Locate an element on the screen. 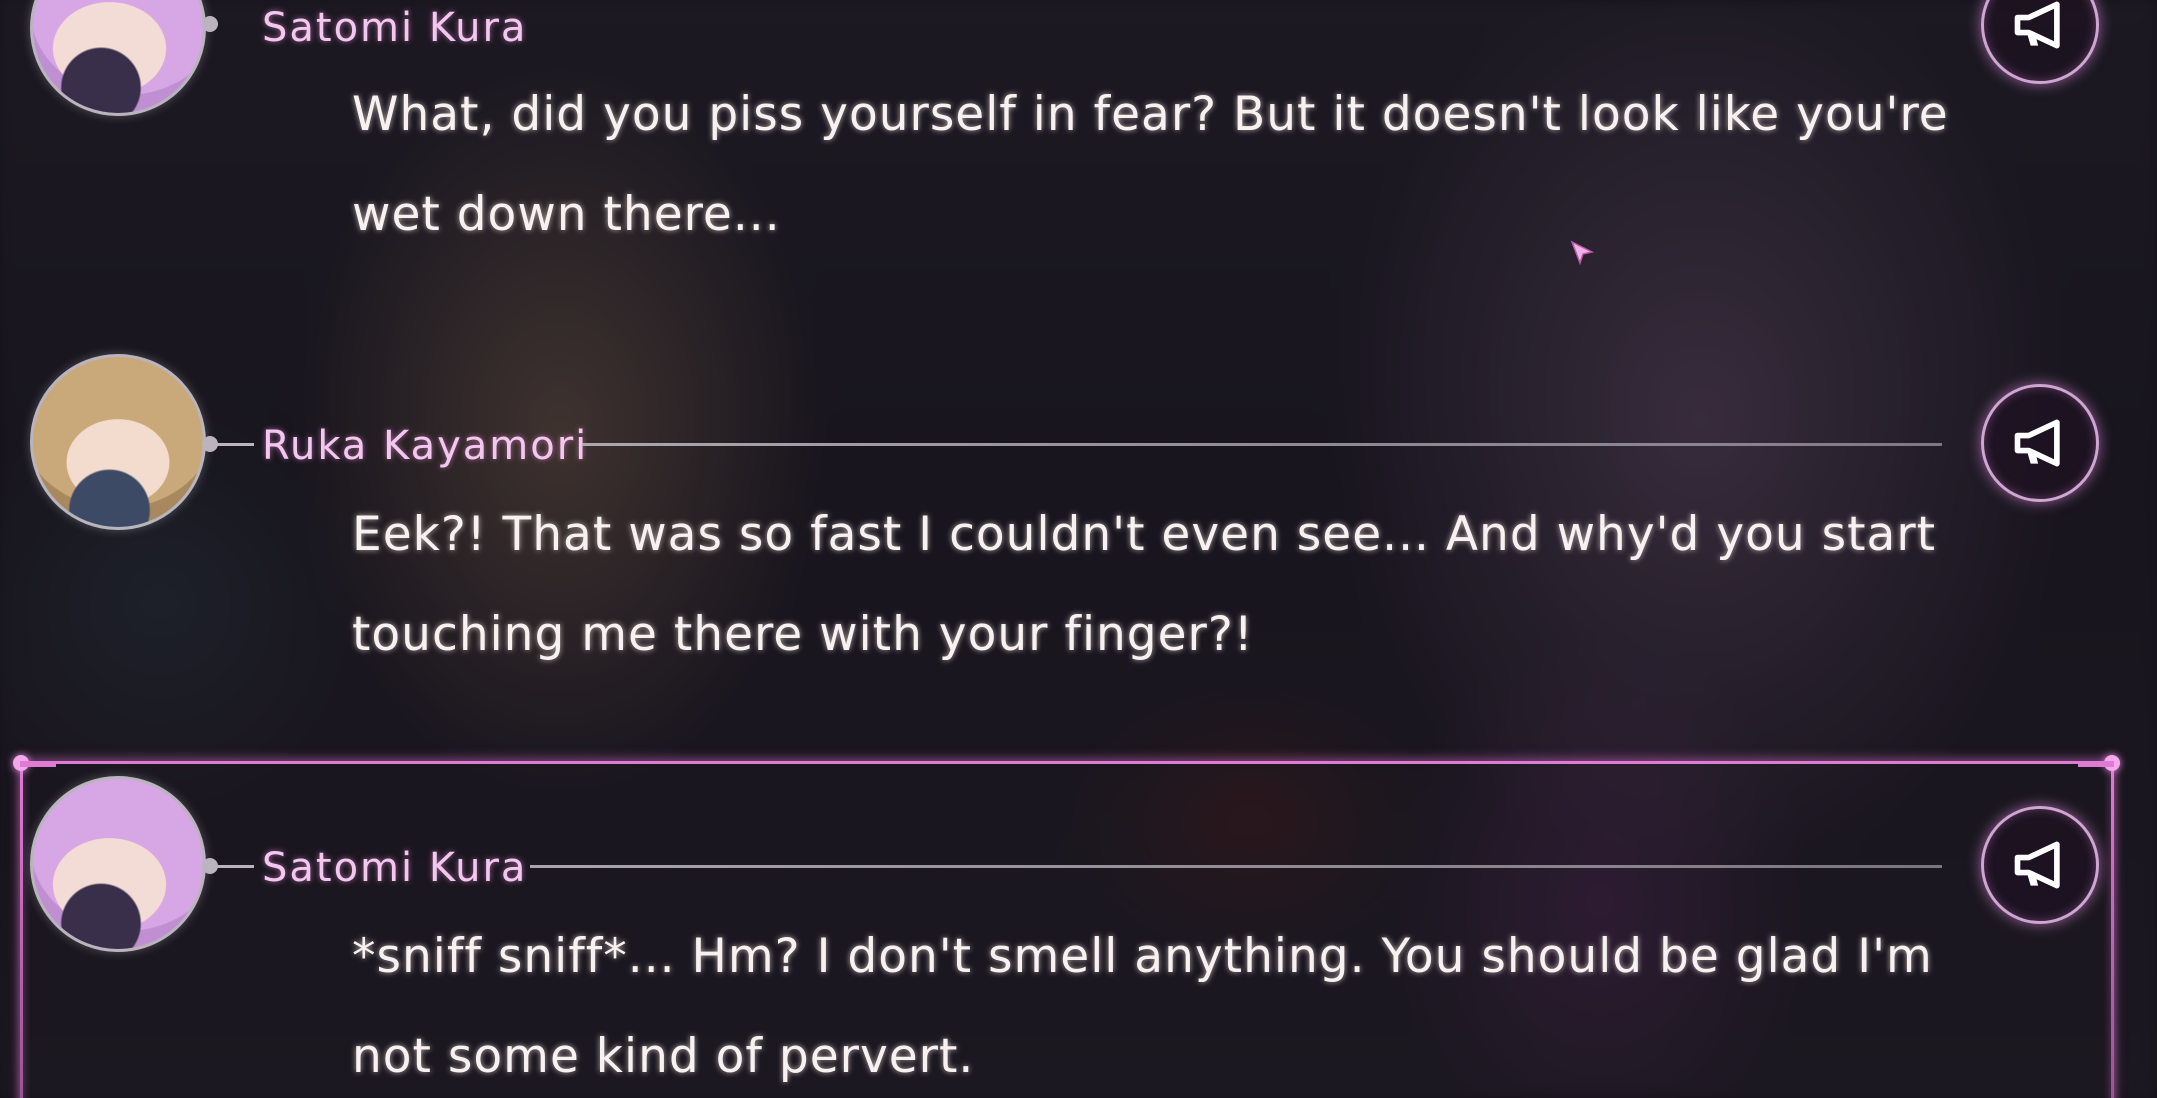  mouse-cursor-icon is located at coordinates (1582, 253).